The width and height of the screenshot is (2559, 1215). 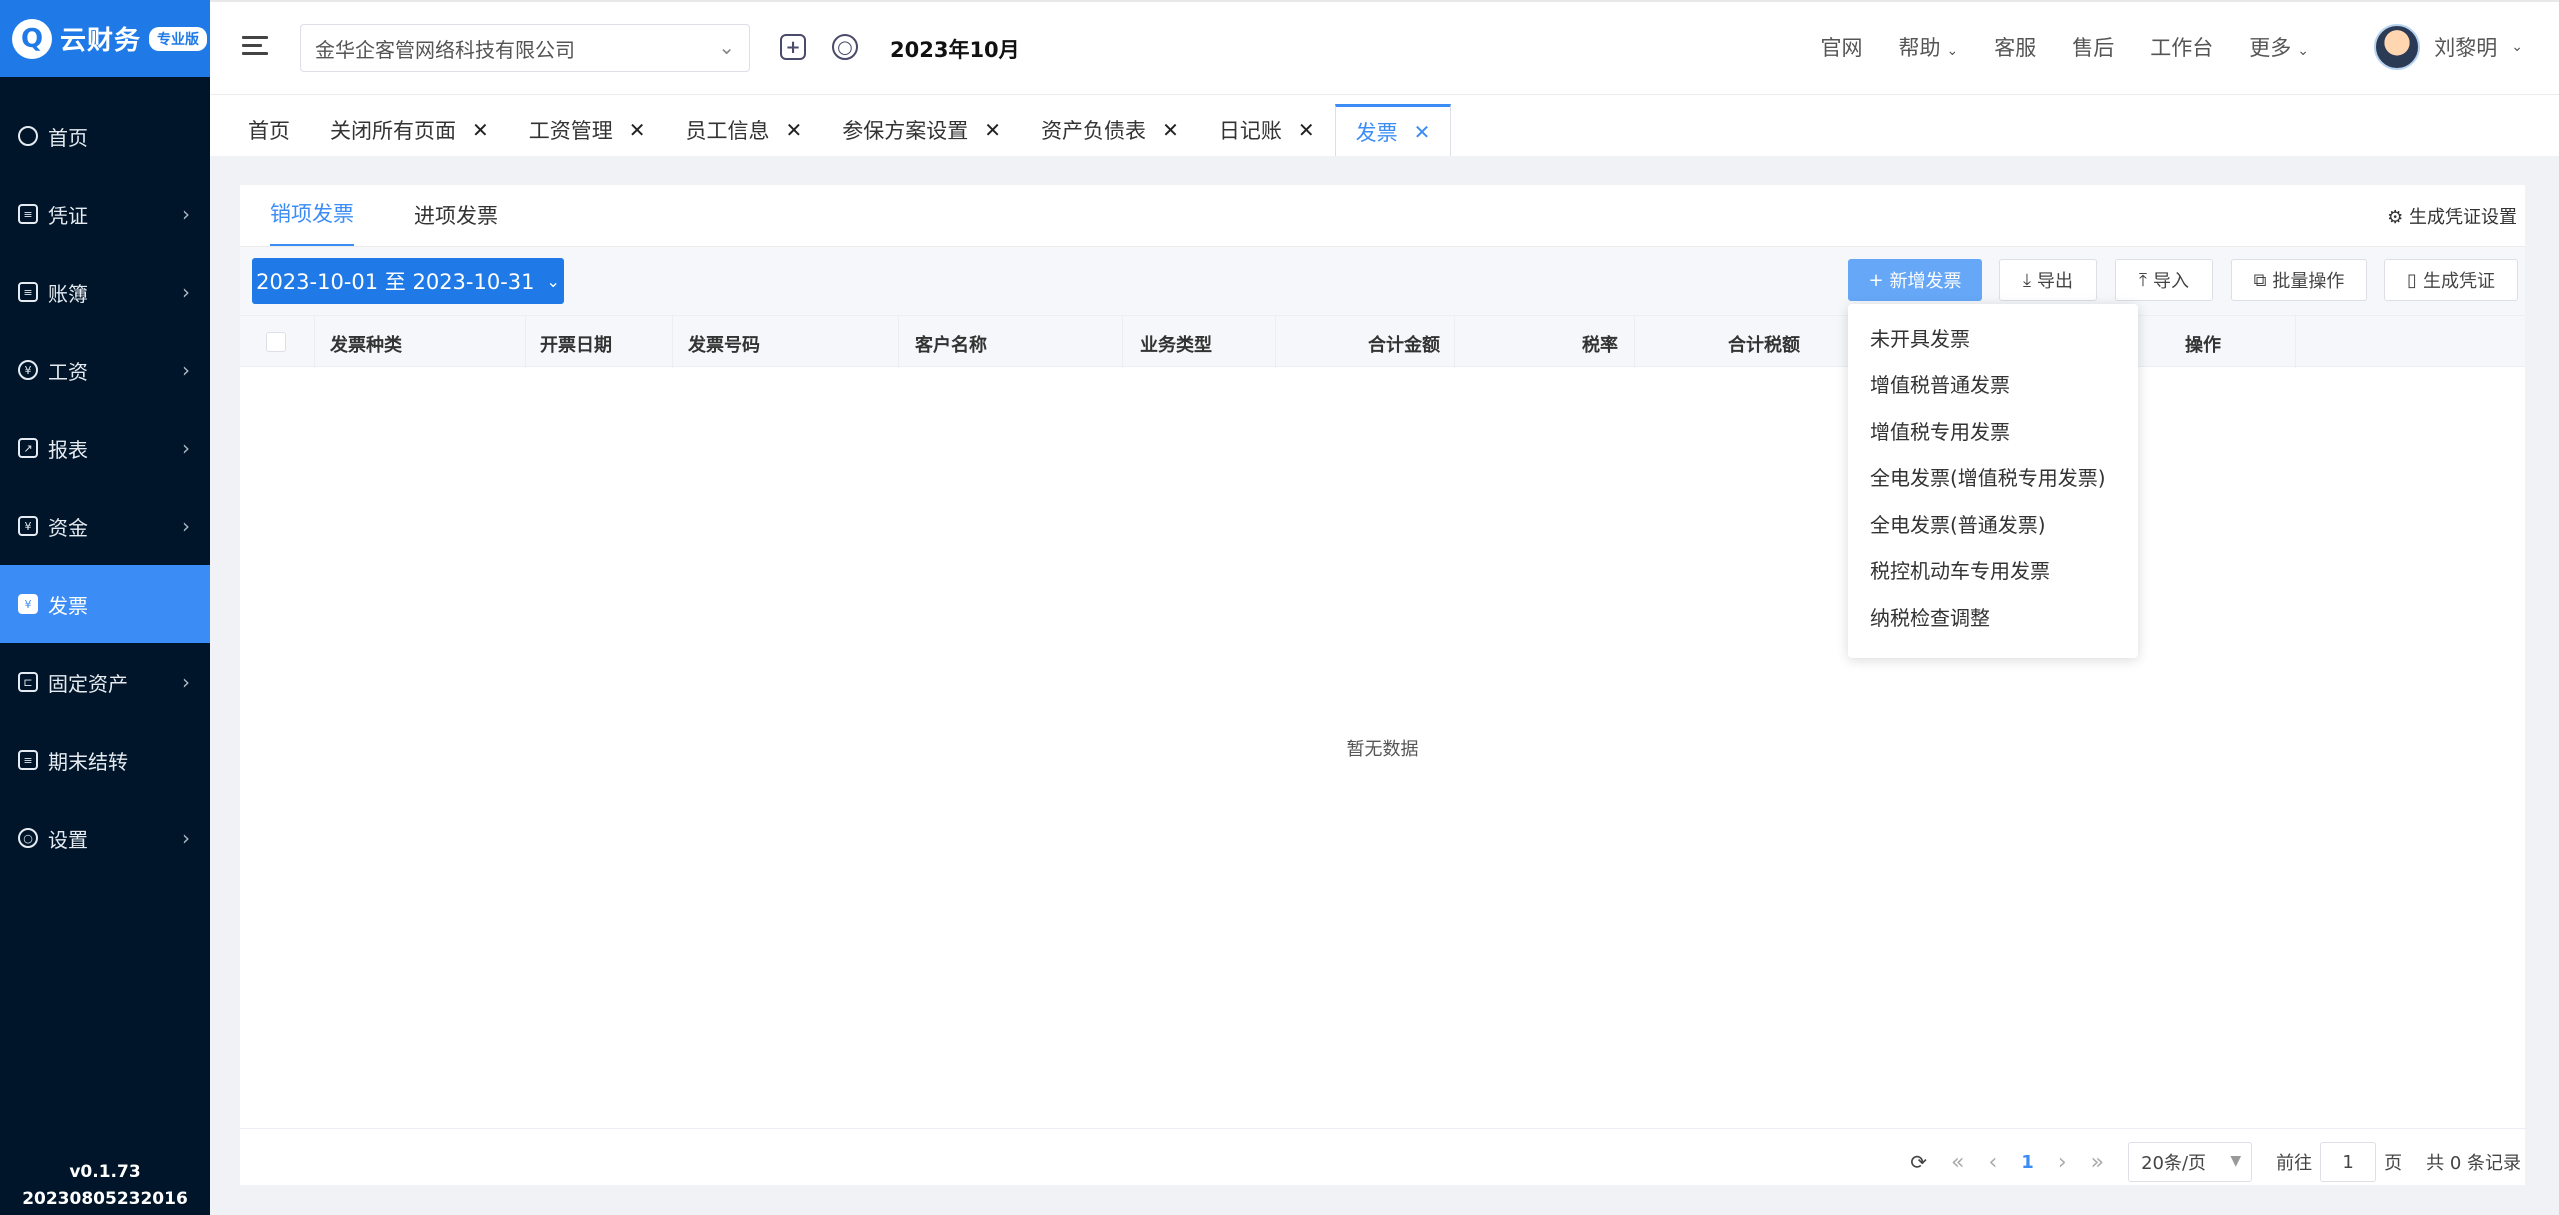 What do you see at coordinates (105, 214) in the screenshot?
I see `sidebar-item-voucher: ≡ 凭证 ›` at bounding box center [105, 214].